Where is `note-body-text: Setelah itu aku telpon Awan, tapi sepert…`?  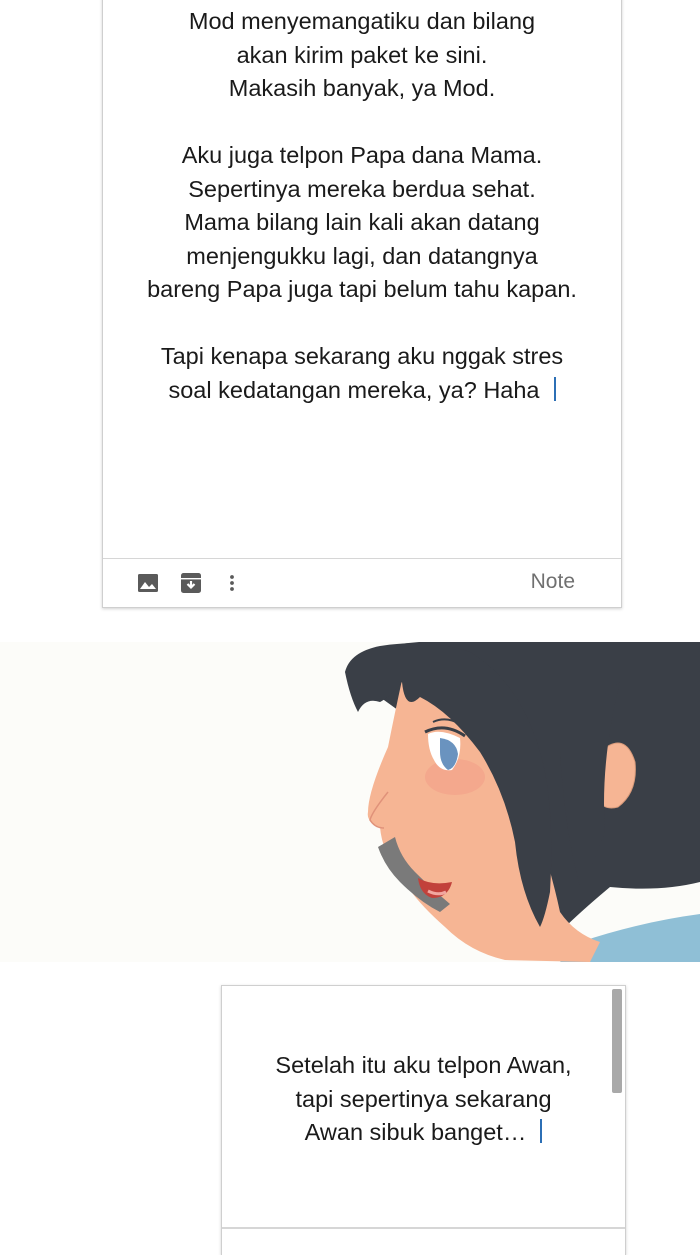 note-body-text: Setelah itu aku telpon Awan, tapi sepert… is located at coordinates (423, 1099).